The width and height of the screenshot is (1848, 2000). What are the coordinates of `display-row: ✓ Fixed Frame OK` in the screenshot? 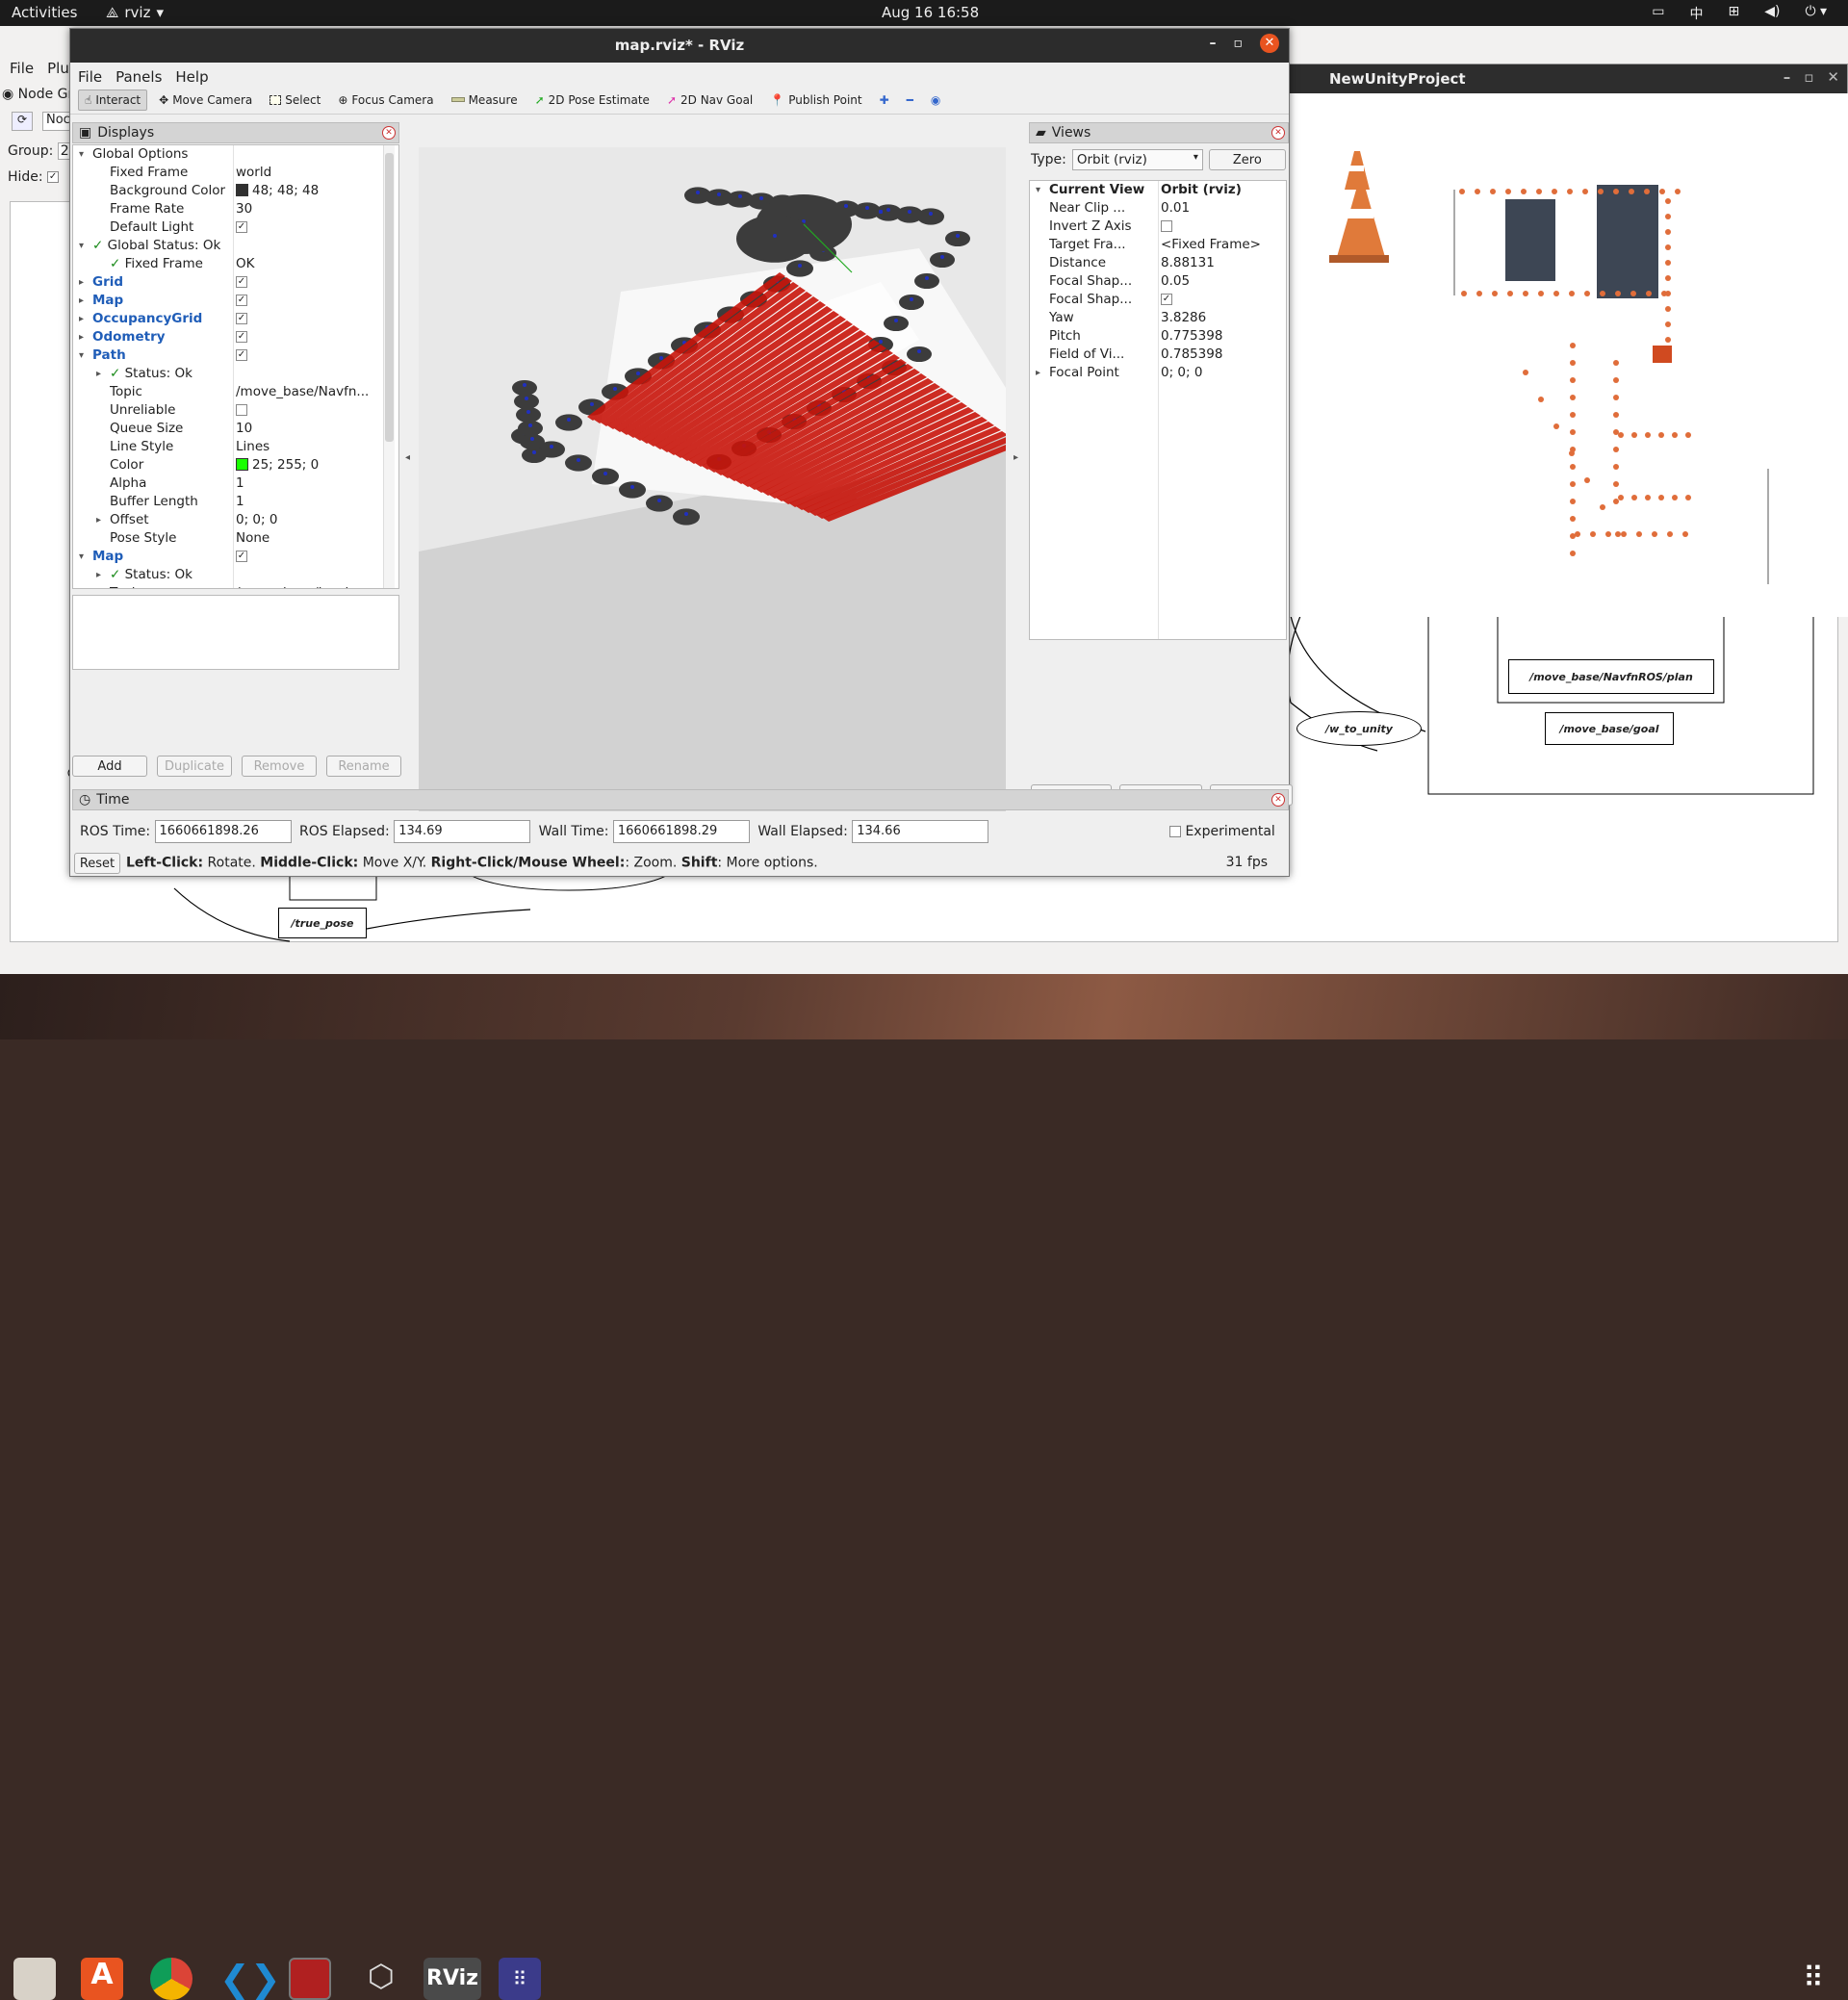 It's located at (235, 264).